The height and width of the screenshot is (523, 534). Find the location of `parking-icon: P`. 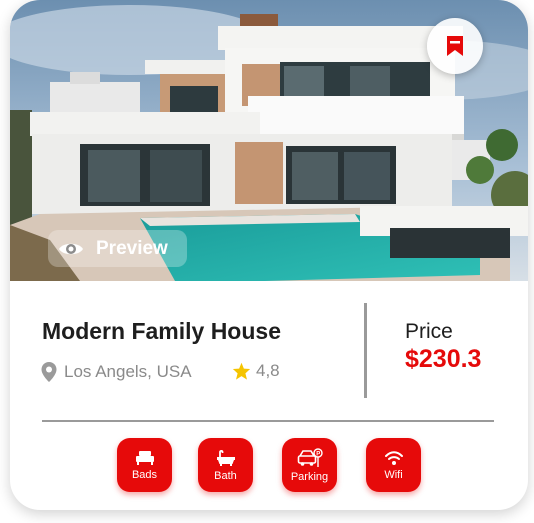

parking-icon: P is located at coordinates (310, 457).